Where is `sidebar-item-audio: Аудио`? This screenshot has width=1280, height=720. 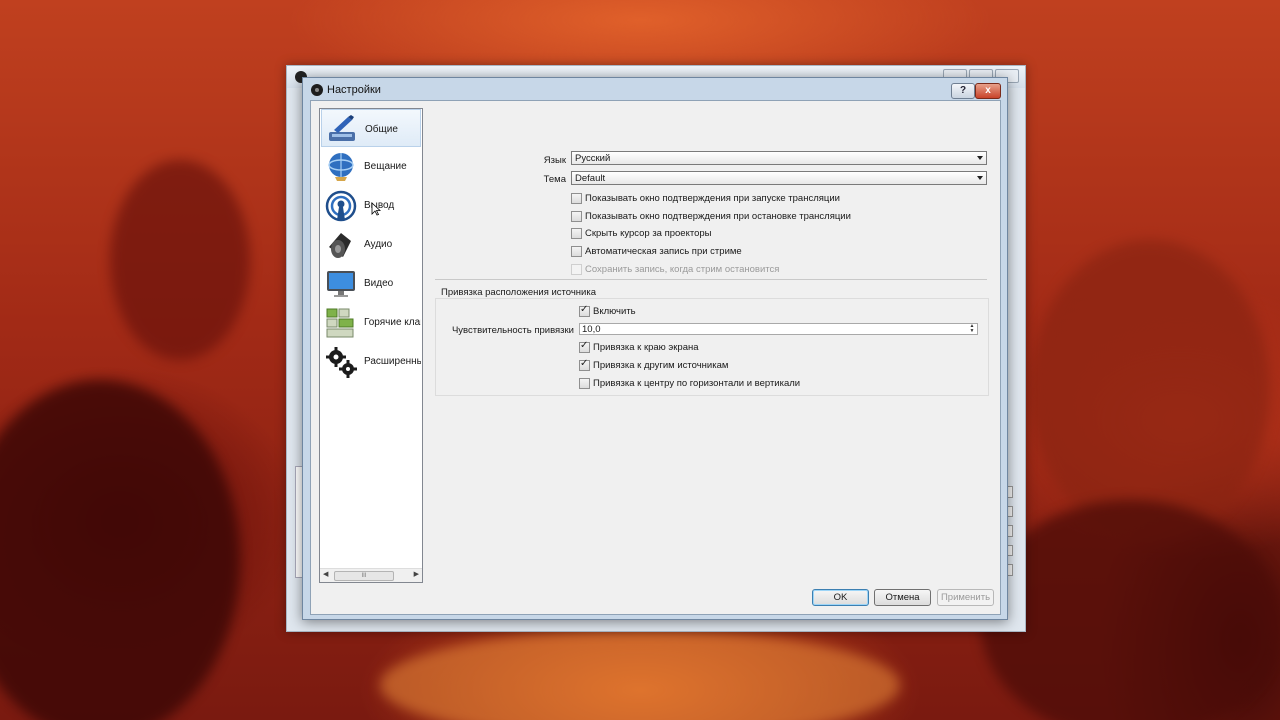 sidebar-item-audio: Аудио is located at coordinates (371, 244).